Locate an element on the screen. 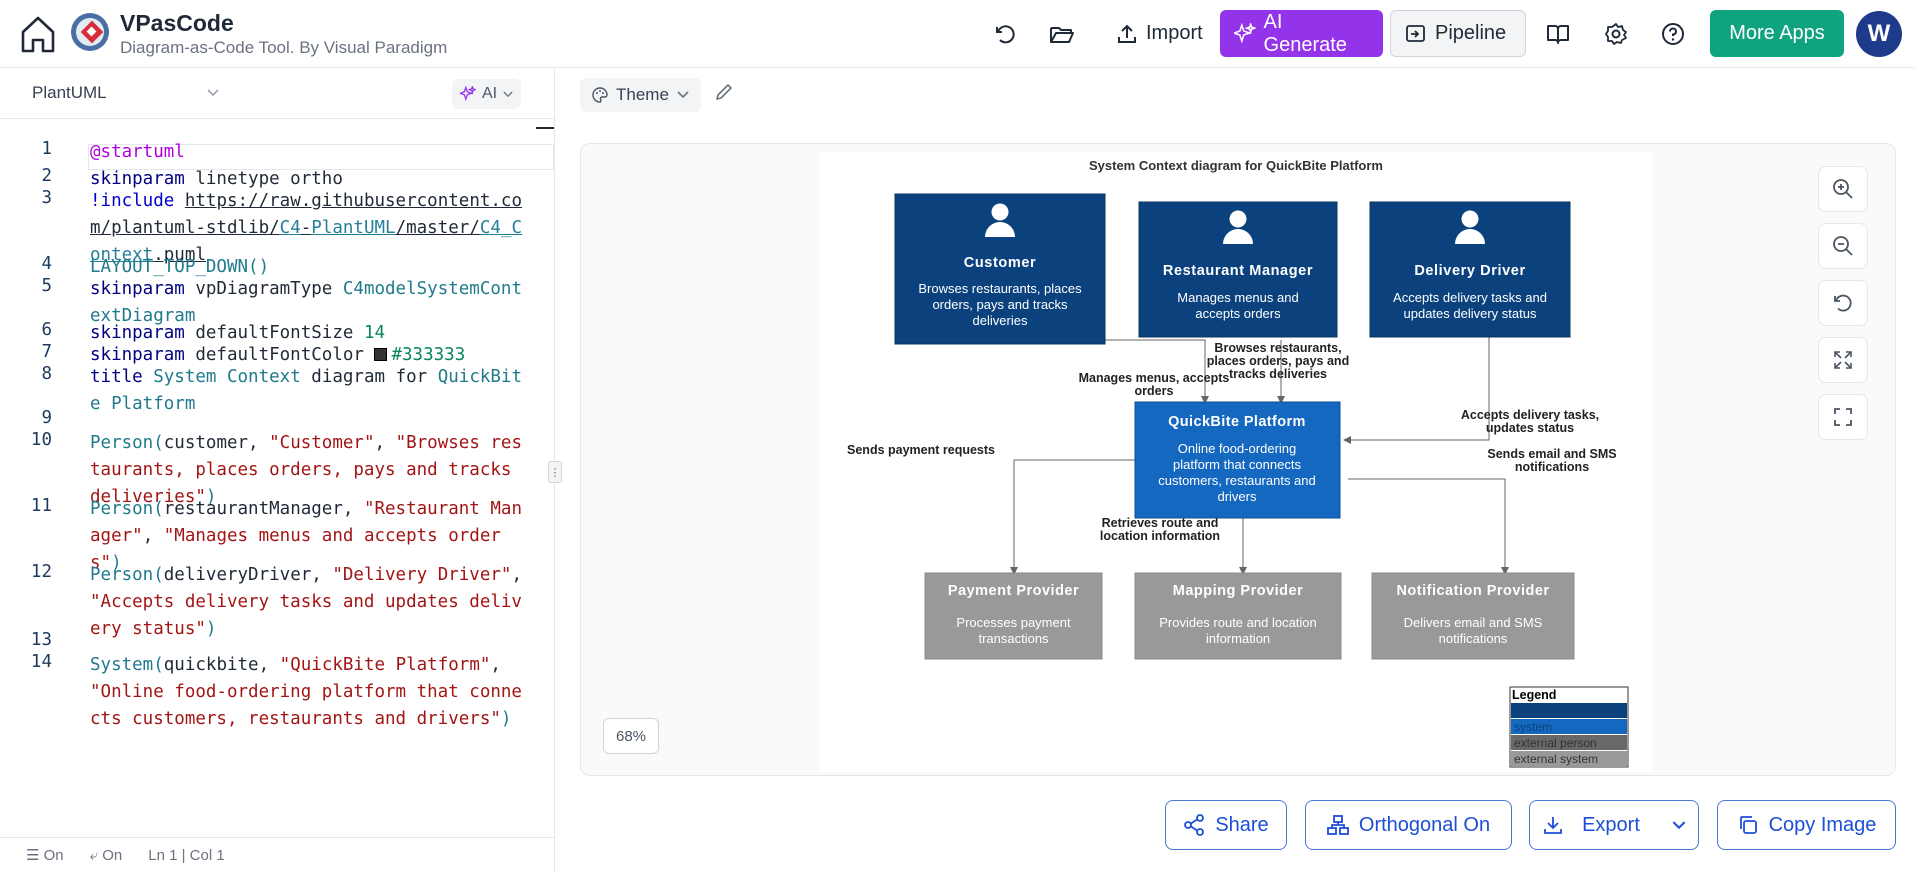 The width and height of the screenshot is (1915, 872). external-system-desc: information is located at coordinates (1238, 638).